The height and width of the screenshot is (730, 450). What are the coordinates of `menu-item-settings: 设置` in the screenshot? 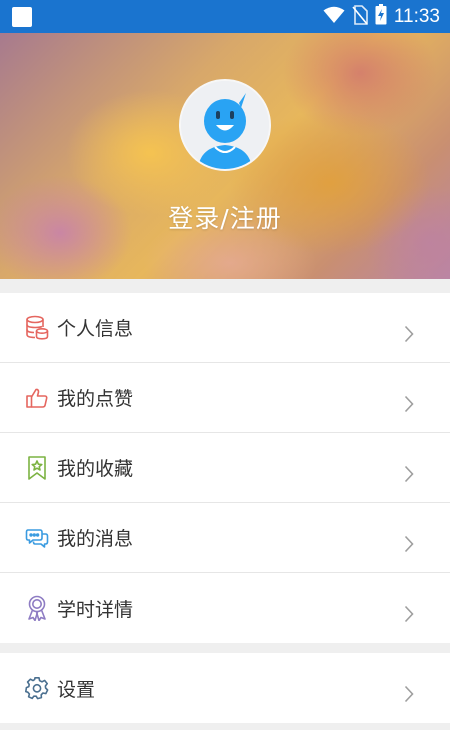 It's located at (225, 688).